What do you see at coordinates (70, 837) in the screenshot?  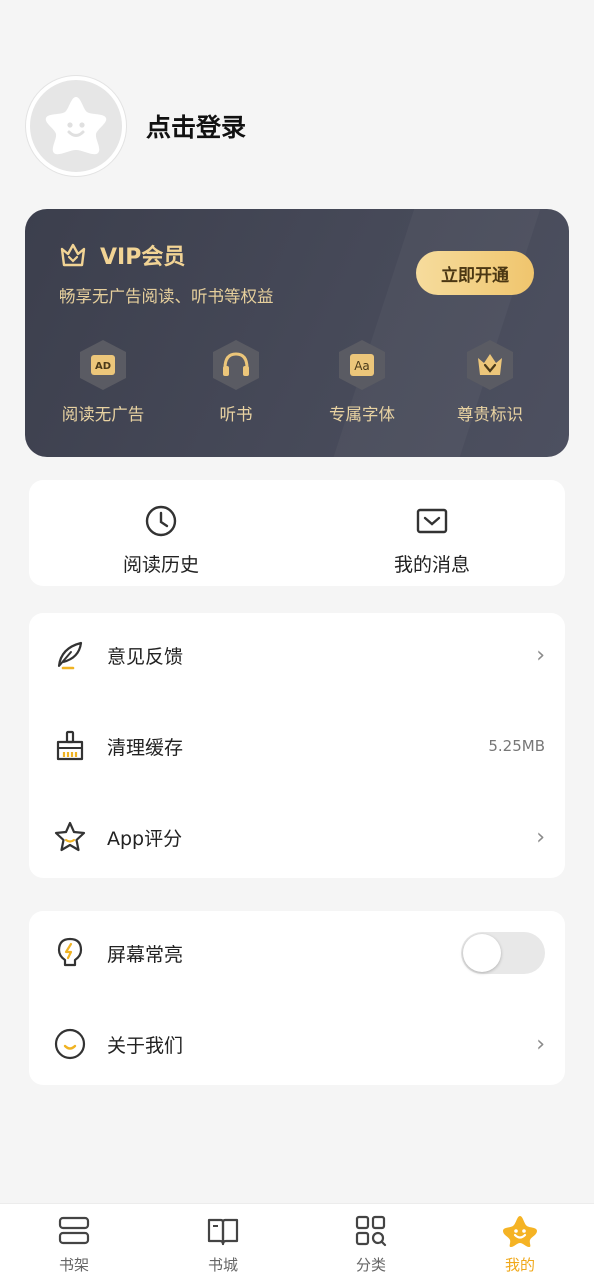 I see `star-icon` at bounding box center [70, 837].